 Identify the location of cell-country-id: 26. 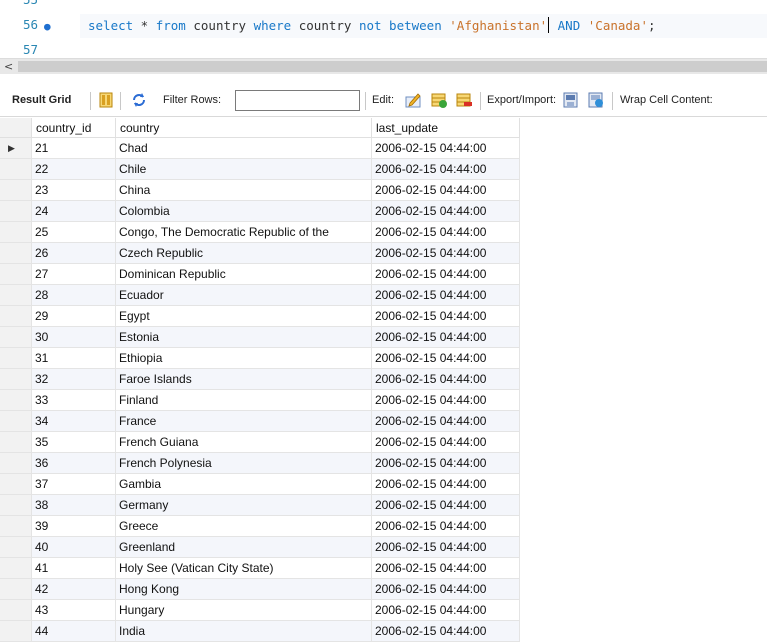
(74, 253).